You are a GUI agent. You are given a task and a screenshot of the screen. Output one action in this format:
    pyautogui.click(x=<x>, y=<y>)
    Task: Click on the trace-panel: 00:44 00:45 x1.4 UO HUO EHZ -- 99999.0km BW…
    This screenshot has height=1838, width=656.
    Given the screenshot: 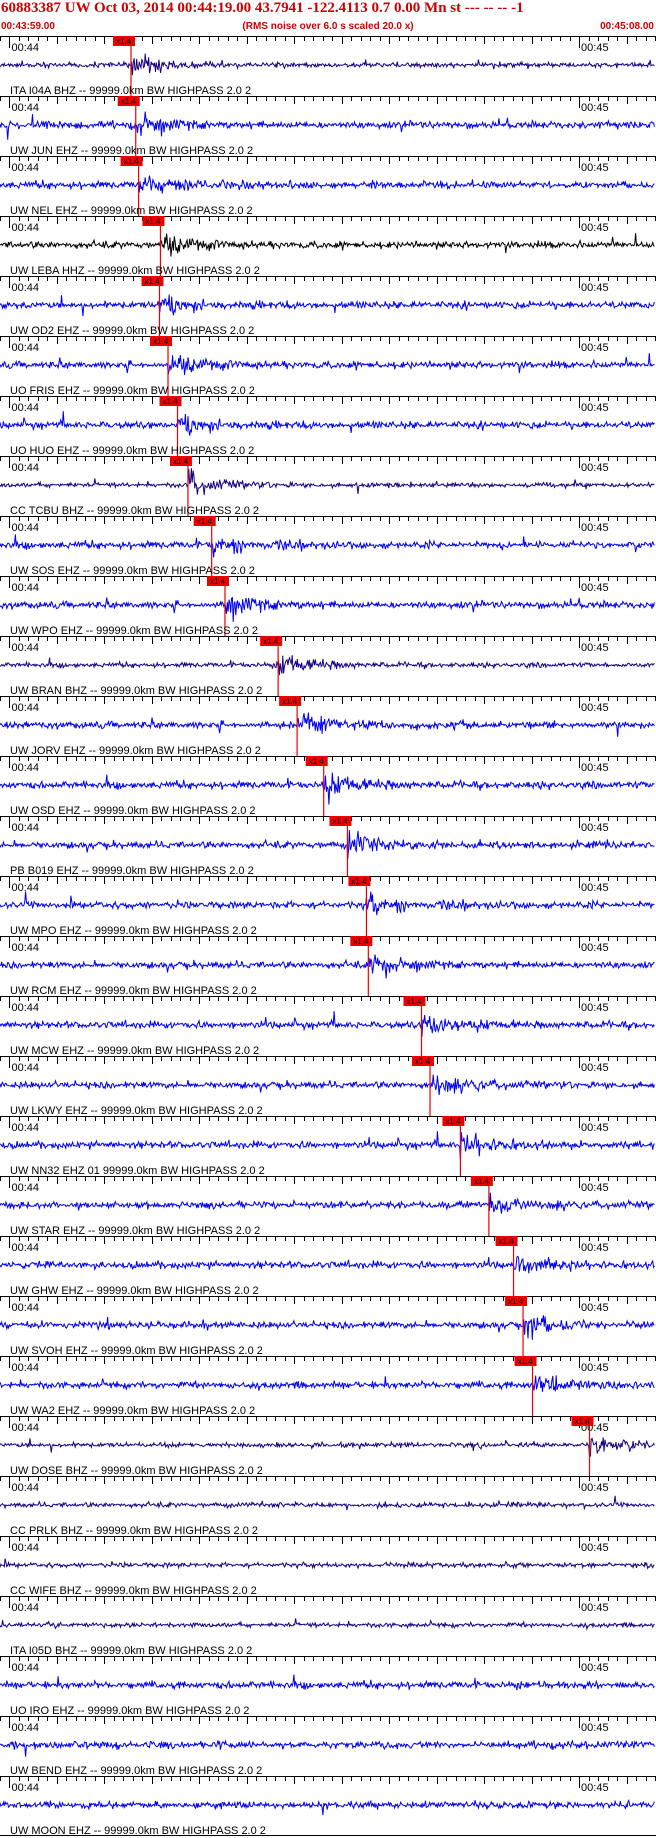 What is the action you would take?
    pyautogui.click(x=328, y=426)
    